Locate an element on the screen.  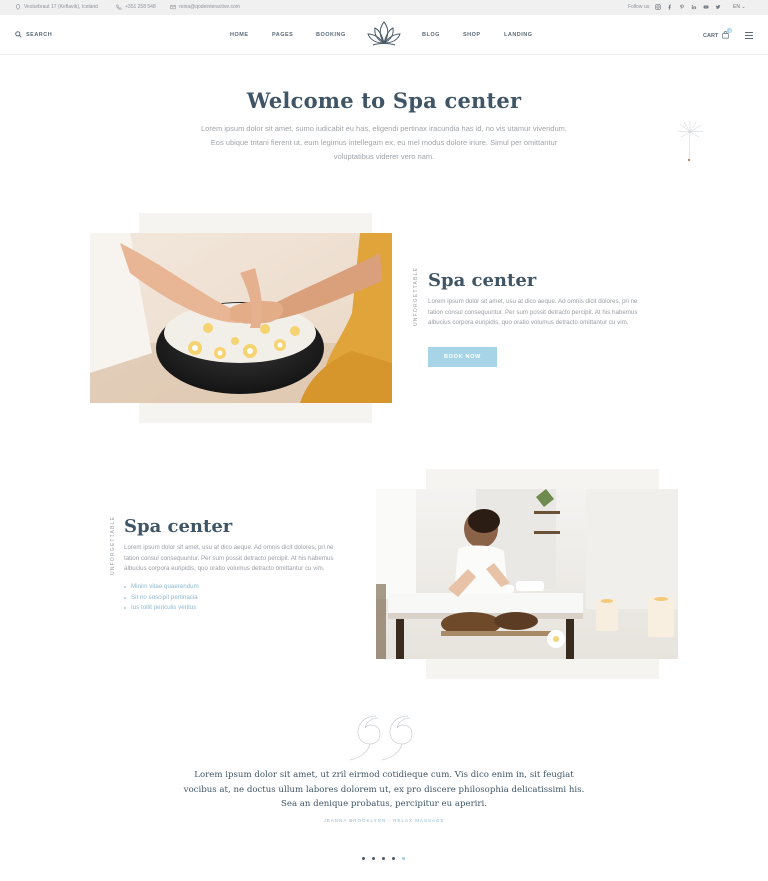
nav-home: HOME is located at coordinates (239, 35).